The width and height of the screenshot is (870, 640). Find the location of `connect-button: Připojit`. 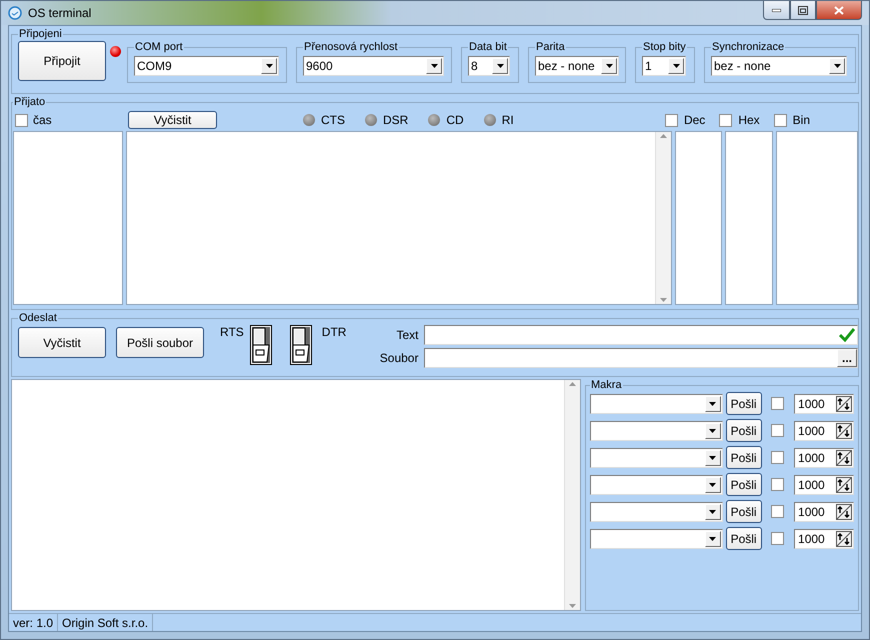

connect-button: Připojit is located at coordinates (62, 61).